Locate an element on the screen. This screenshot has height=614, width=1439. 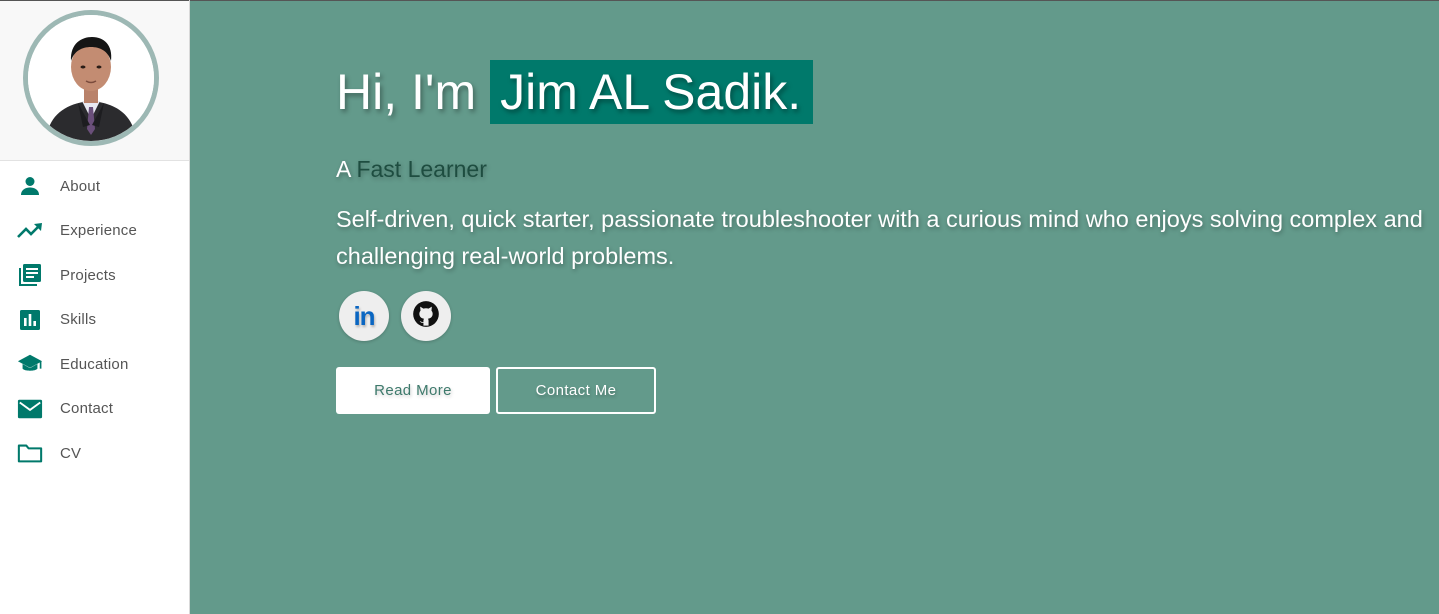
sidebar-item-experience: Experience is located at coordinates (94, 231).